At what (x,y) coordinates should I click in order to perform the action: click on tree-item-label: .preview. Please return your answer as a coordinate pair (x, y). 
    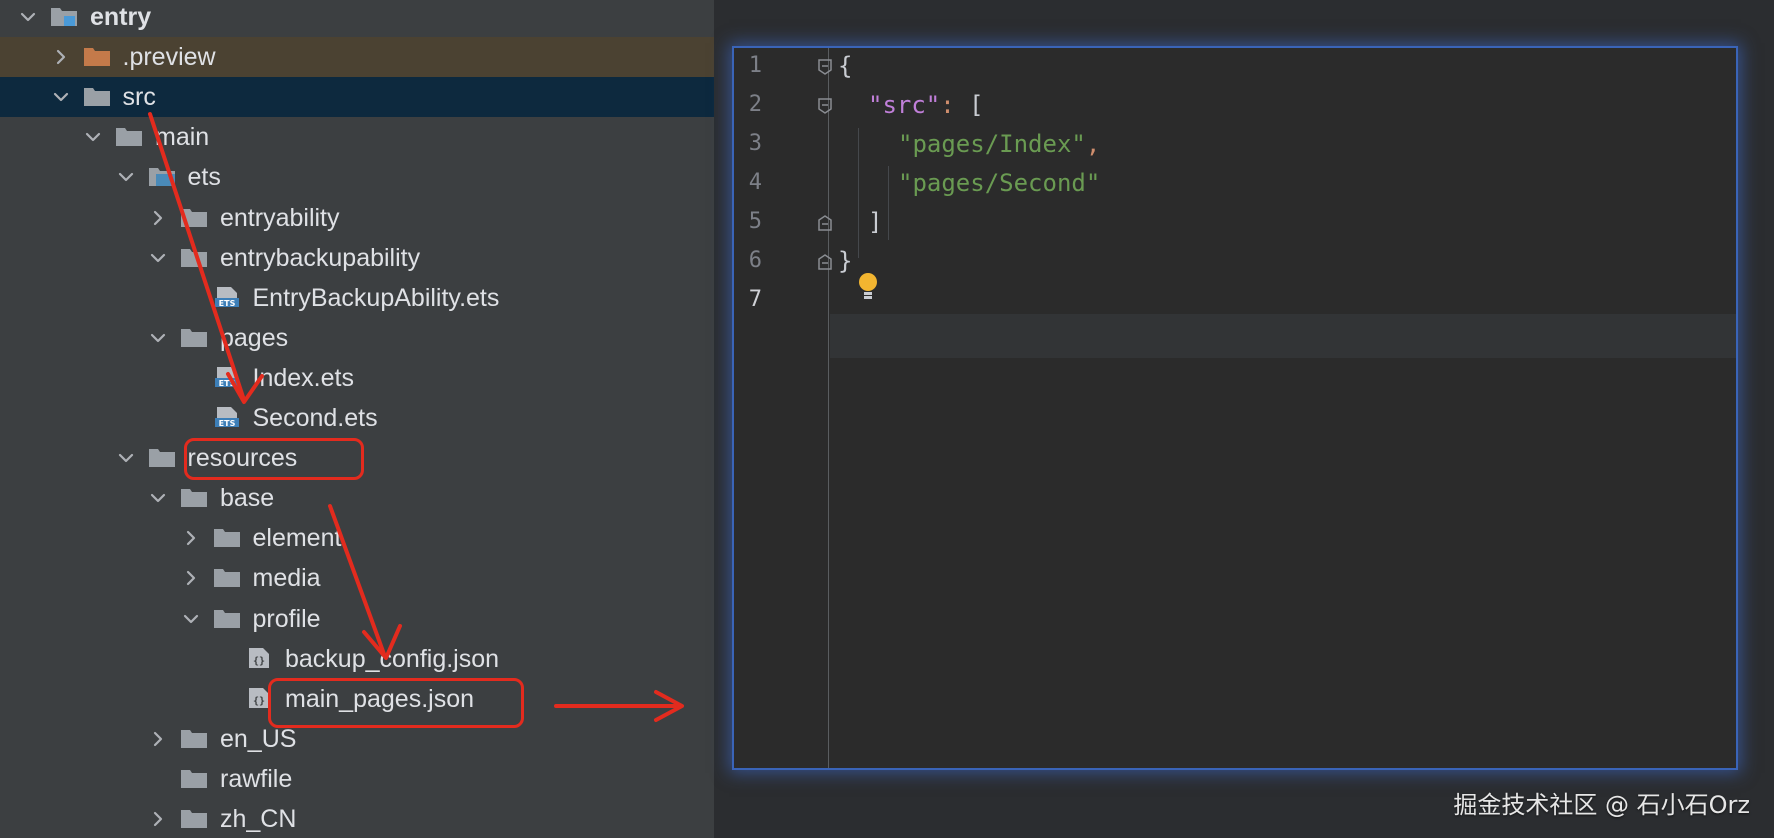
    Looking at the image, I should click on (169, 57).